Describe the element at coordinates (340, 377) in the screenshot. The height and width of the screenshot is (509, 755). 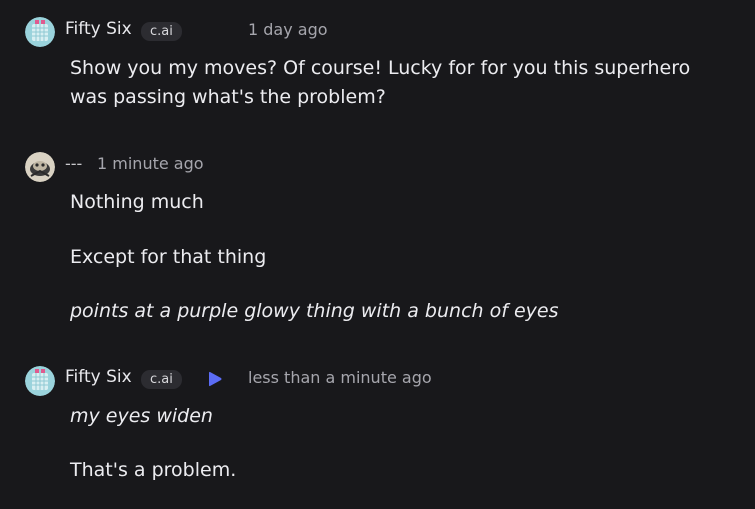
I see `timestamp: less than a minute ago` at that location.